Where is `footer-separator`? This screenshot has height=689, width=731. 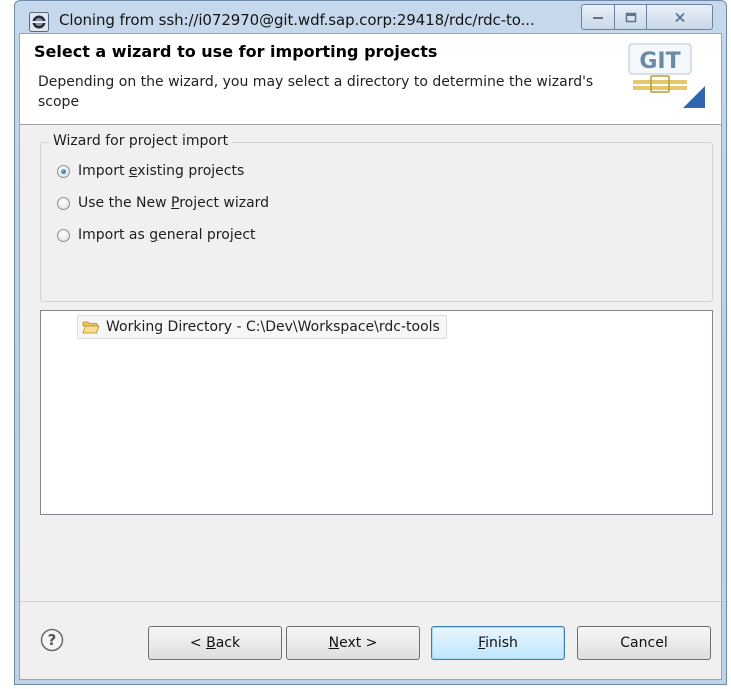 footer-separator is located at coordinates (370, 601).